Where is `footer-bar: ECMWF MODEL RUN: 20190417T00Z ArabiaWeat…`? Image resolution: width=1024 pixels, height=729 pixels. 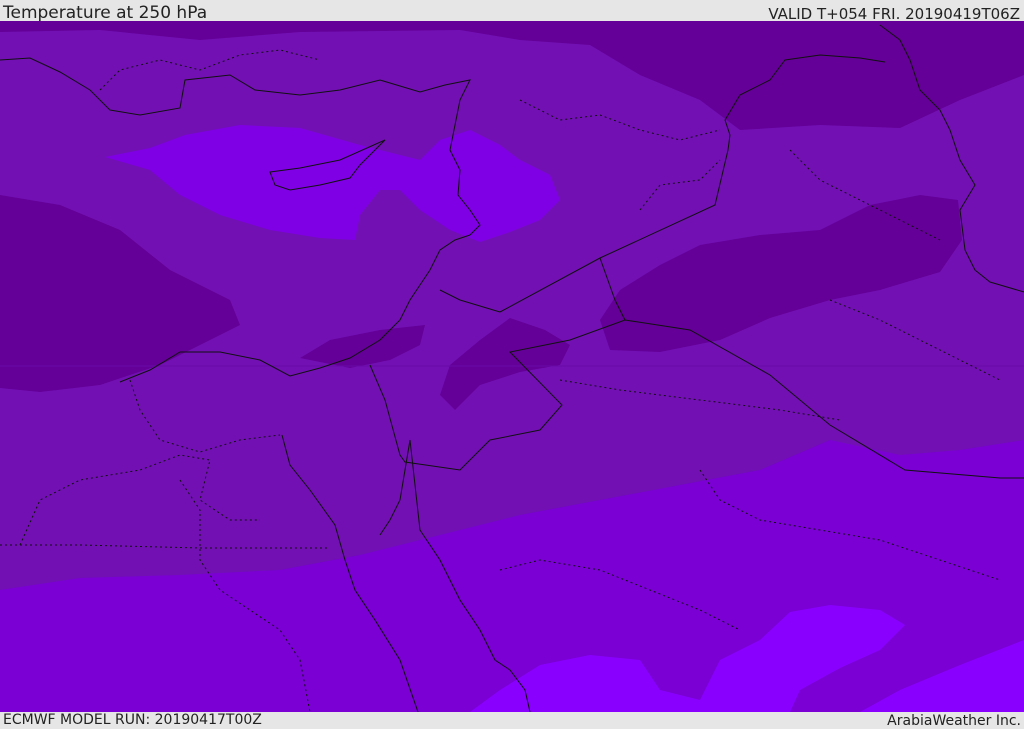
footer-bar: ECMWF MODEL RUN: 20190417T00Z ArabiaWeat… is located at coordinates (512, 720).